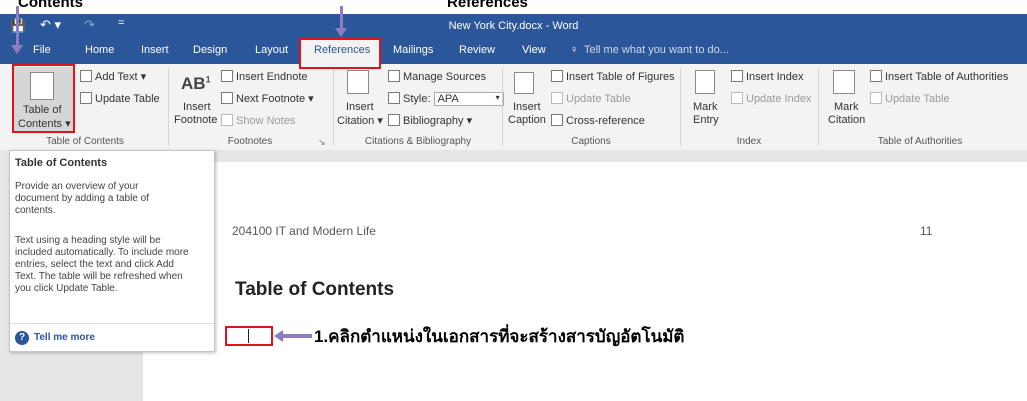 The image size is (1027, 401). I want to click on captions-update-icon, so click(557, 98).